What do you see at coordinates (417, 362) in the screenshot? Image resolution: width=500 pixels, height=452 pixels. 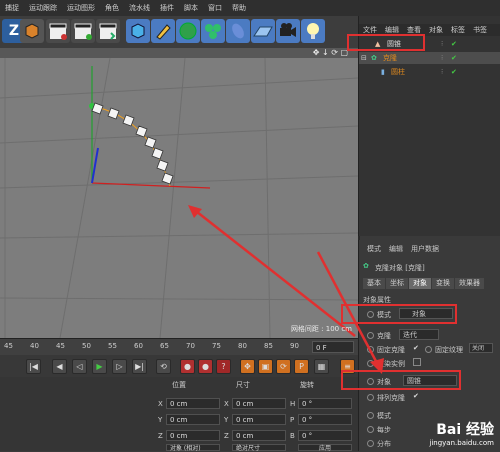 I see `render-instance-checkbox` at bounding box center [417, 362].